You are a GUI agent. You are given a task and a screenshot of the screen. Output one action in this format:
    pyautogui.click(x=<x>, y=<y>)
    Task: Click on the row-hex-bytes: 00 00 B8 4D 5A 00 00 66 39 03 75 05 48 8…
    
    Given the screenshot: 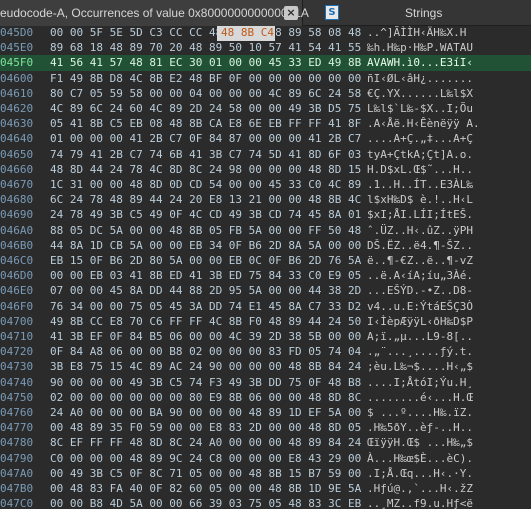 What is the action you would take?
    pyautogui.click(x=205, y=502)
    